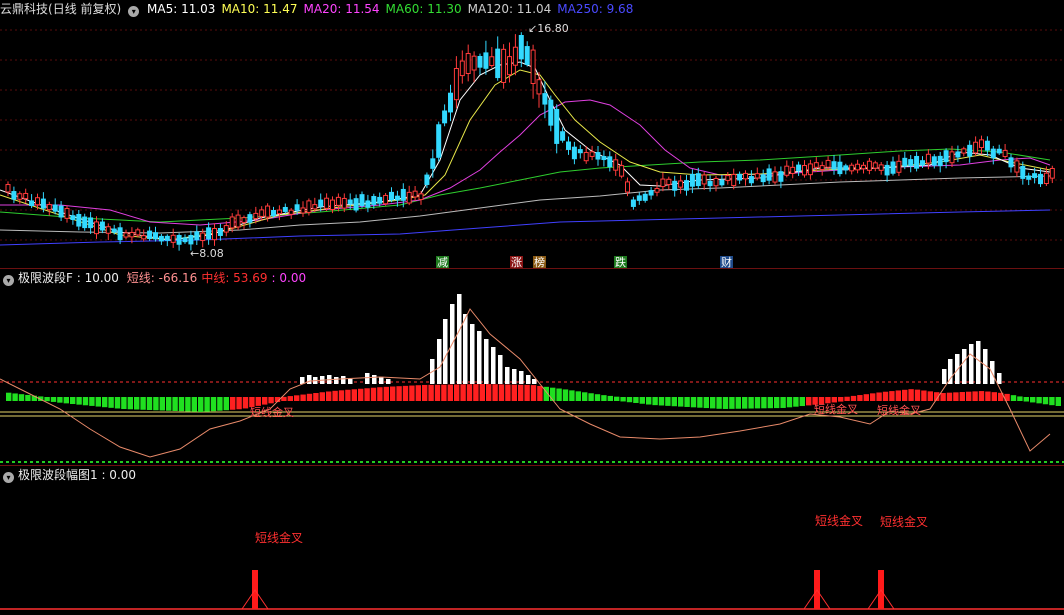 The width and height of the screenshot is (1064, 615). What do you see at coordinates (8, 280) in the screenshot?
I see `indicator-toggle-icon: ▾` at bounding box center [8, 280].